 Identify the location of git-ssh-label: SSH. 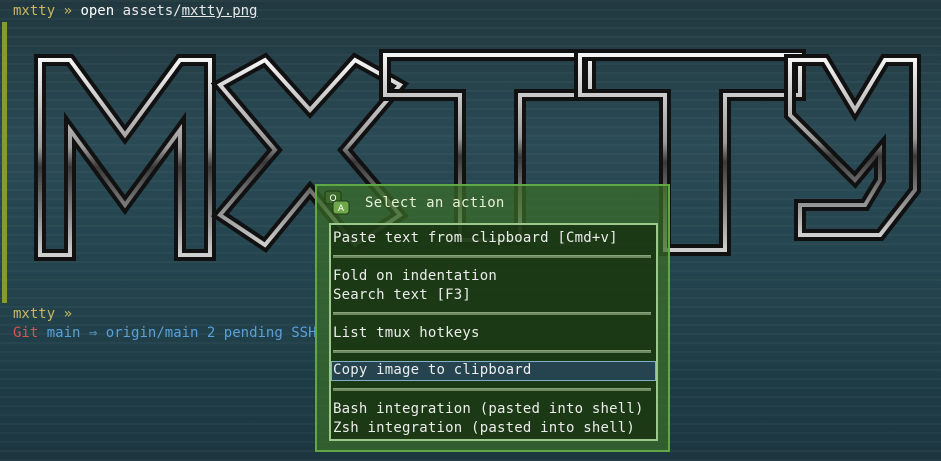
(304, 333).